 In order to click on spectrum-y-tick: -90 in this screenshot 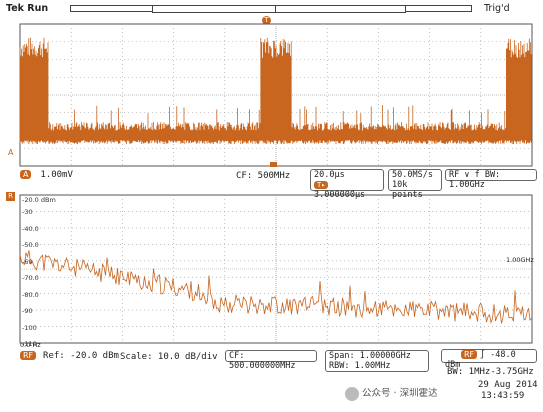, I will do `click(27, 311)`.